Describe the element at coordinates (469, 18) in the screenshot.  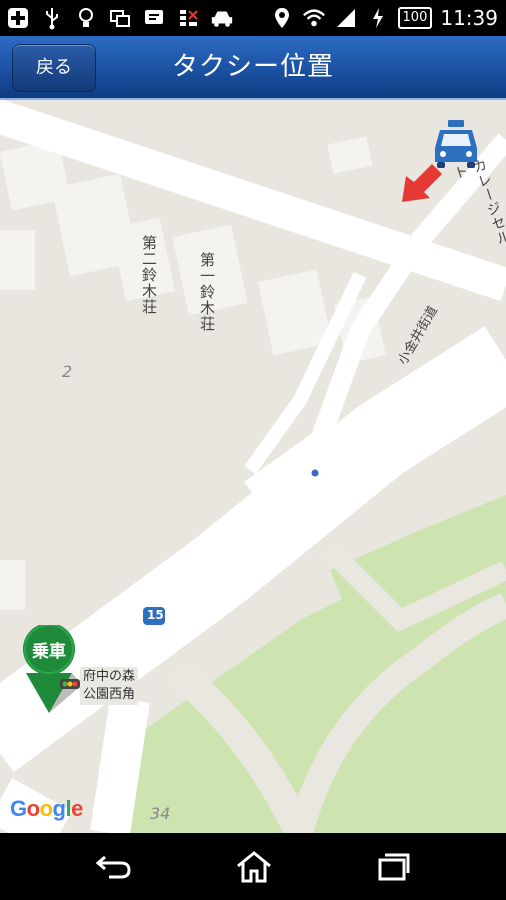
I see `clock: 11:39` at that location.